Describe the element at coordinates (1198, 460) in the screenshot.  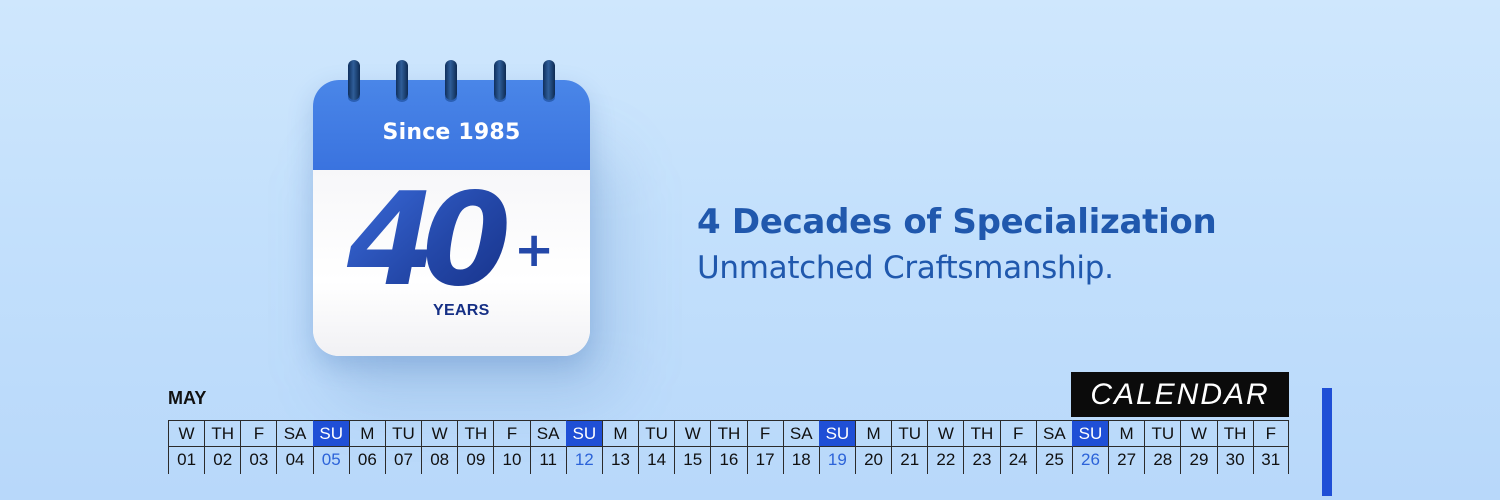
I see `date-cell: 29` at that location.